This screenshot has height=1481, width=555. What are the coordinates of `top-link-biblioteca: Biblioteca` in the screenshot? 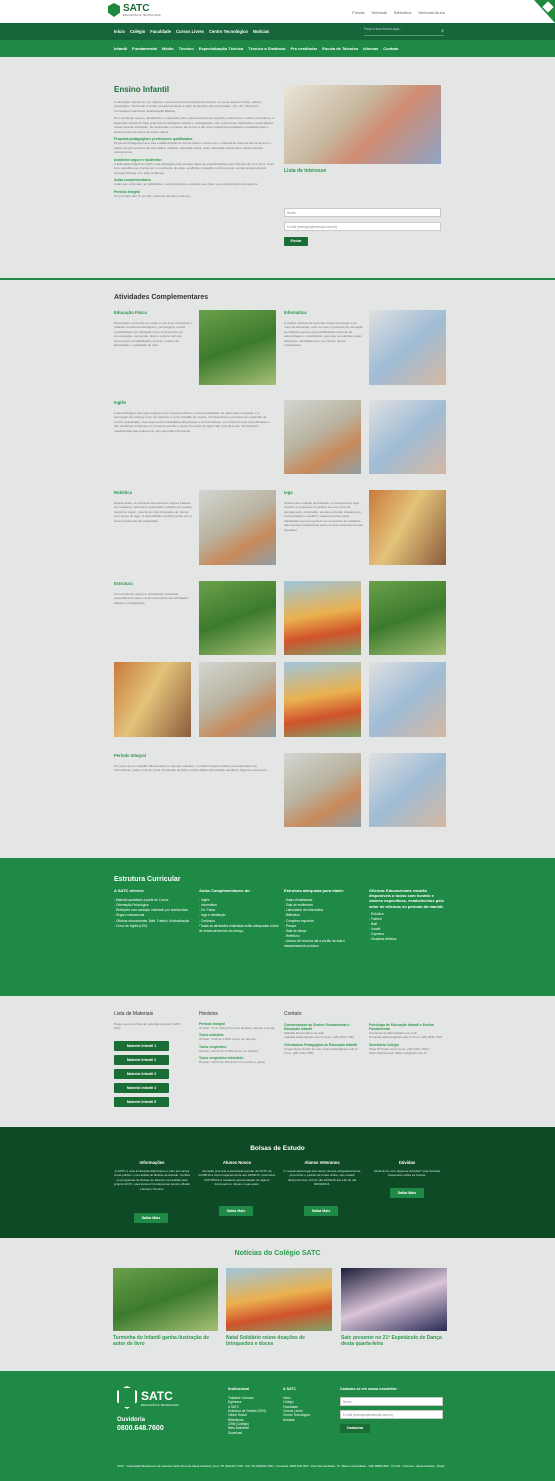 It's located at (402, 12).